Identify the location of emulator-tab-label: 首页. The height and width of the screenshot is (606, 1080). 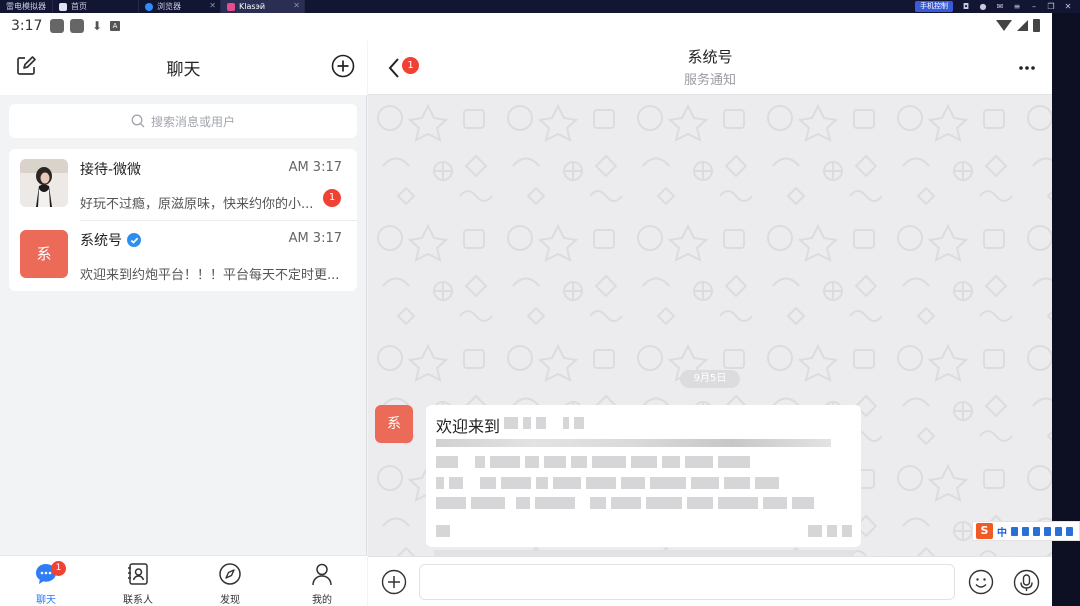
(79, 6).